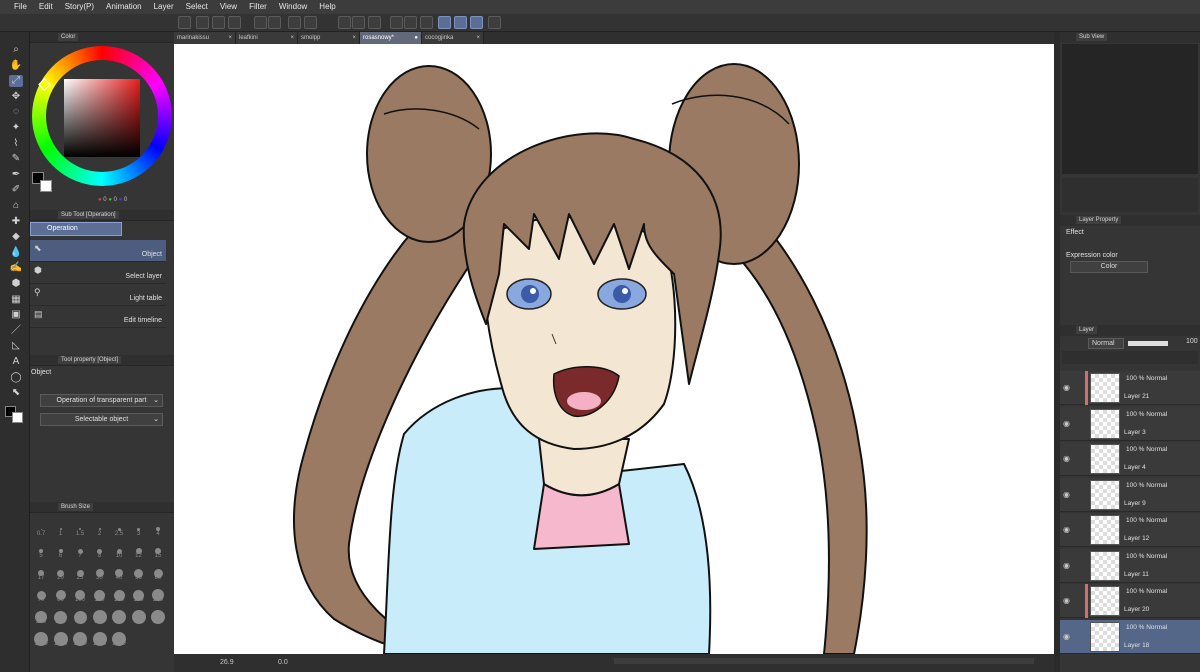 This screenshot has height=672, width=1200. I want to click on subtool-item-object: ⬉ Object, so click(98, 251).